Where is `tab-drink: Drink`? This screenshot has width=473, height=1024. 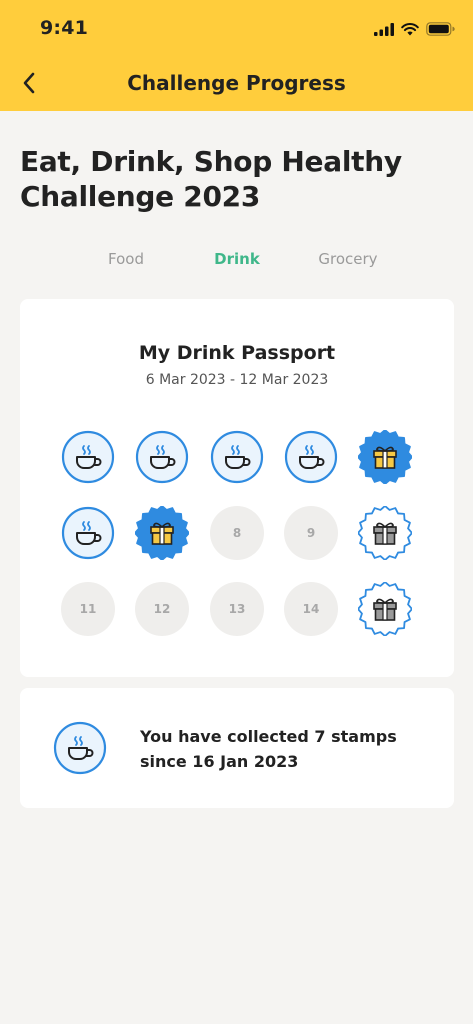
tab-drink: Drink is located at coordinates (237, 259).